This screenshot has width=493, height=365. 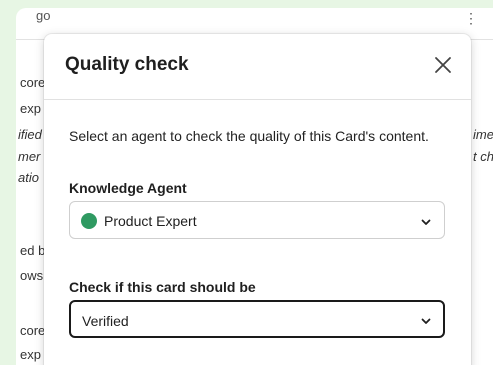 I want to click on more-options-icon: ⋮, so click(x=471, y=18).